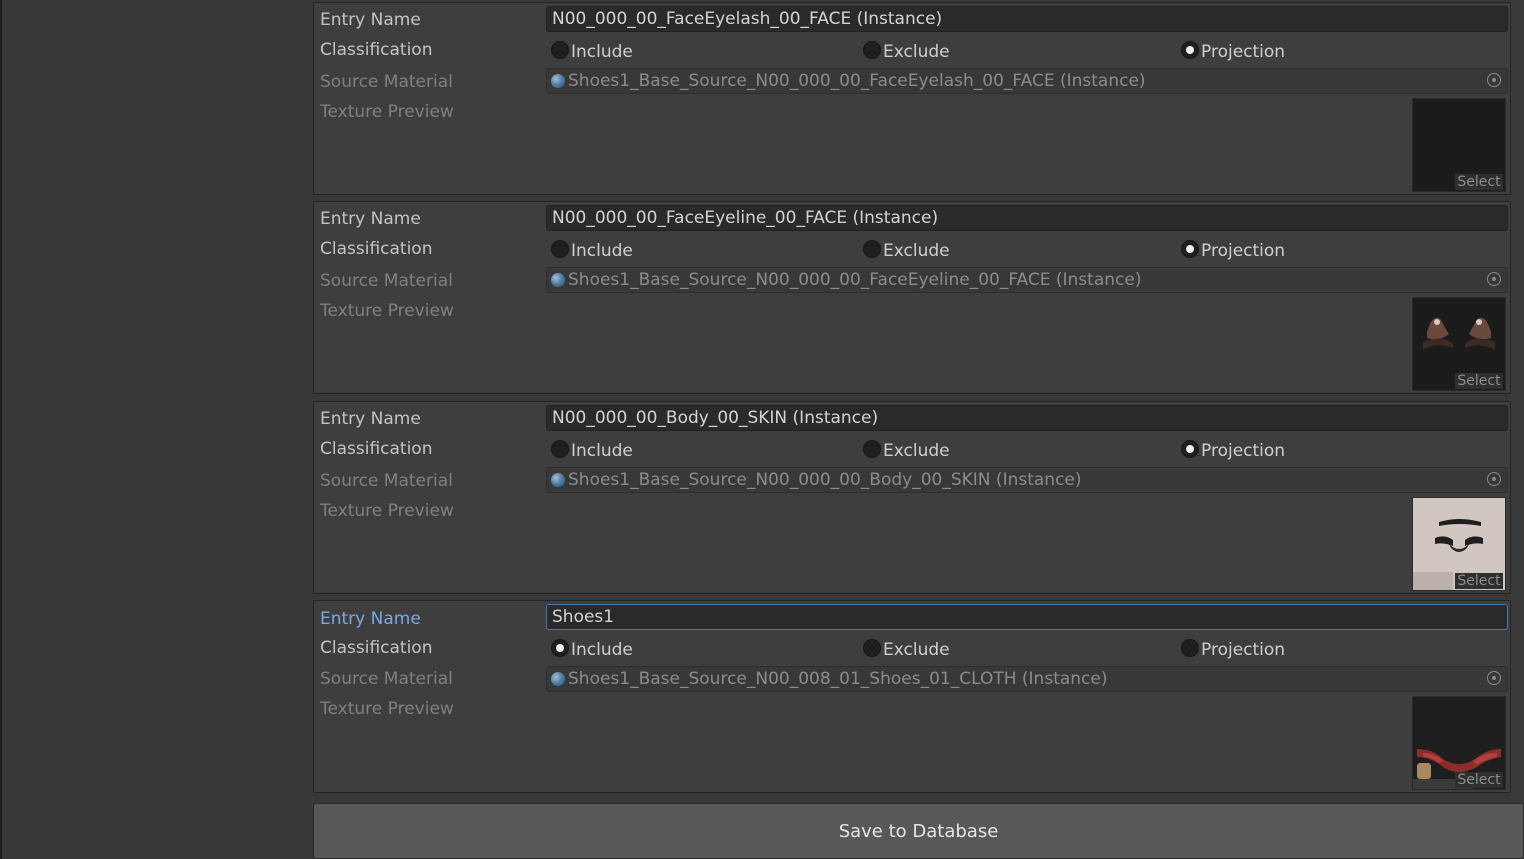 This screenshot has width=1524, height=859. I want to click on entry-name-field: Shoes1, so click(1027, 617).